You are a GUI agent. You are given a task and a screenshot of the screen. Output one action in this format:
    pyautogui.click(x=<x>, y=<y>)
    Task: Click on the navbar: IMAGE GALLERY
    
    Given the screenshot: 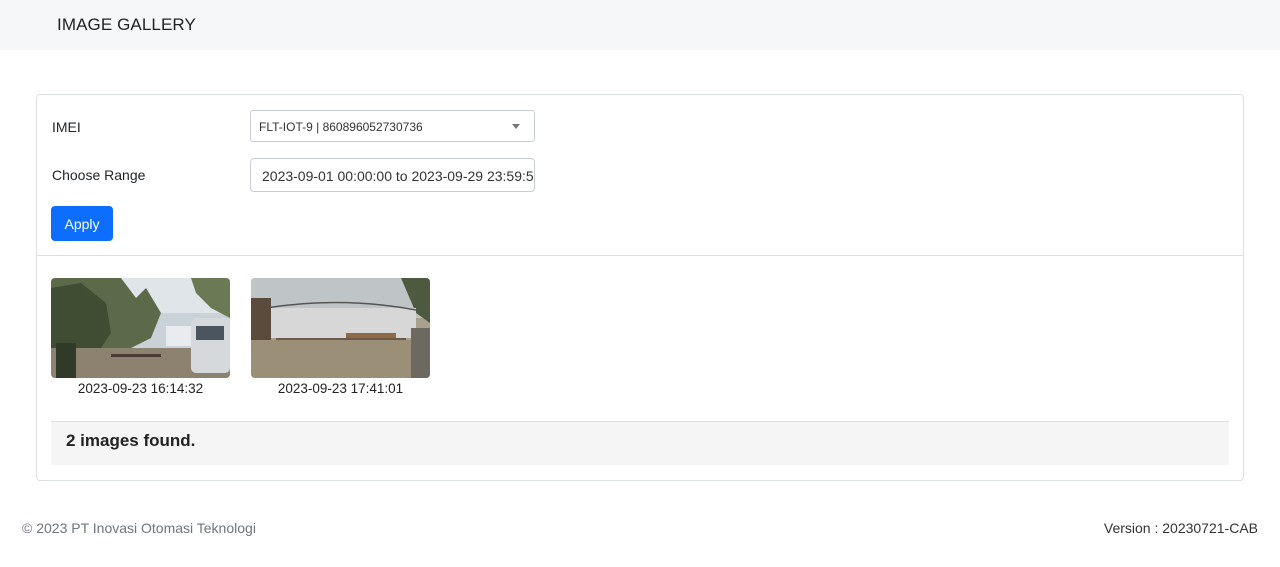 What is the action you would take?
    pyautogui.click(x=640, y=25)
    